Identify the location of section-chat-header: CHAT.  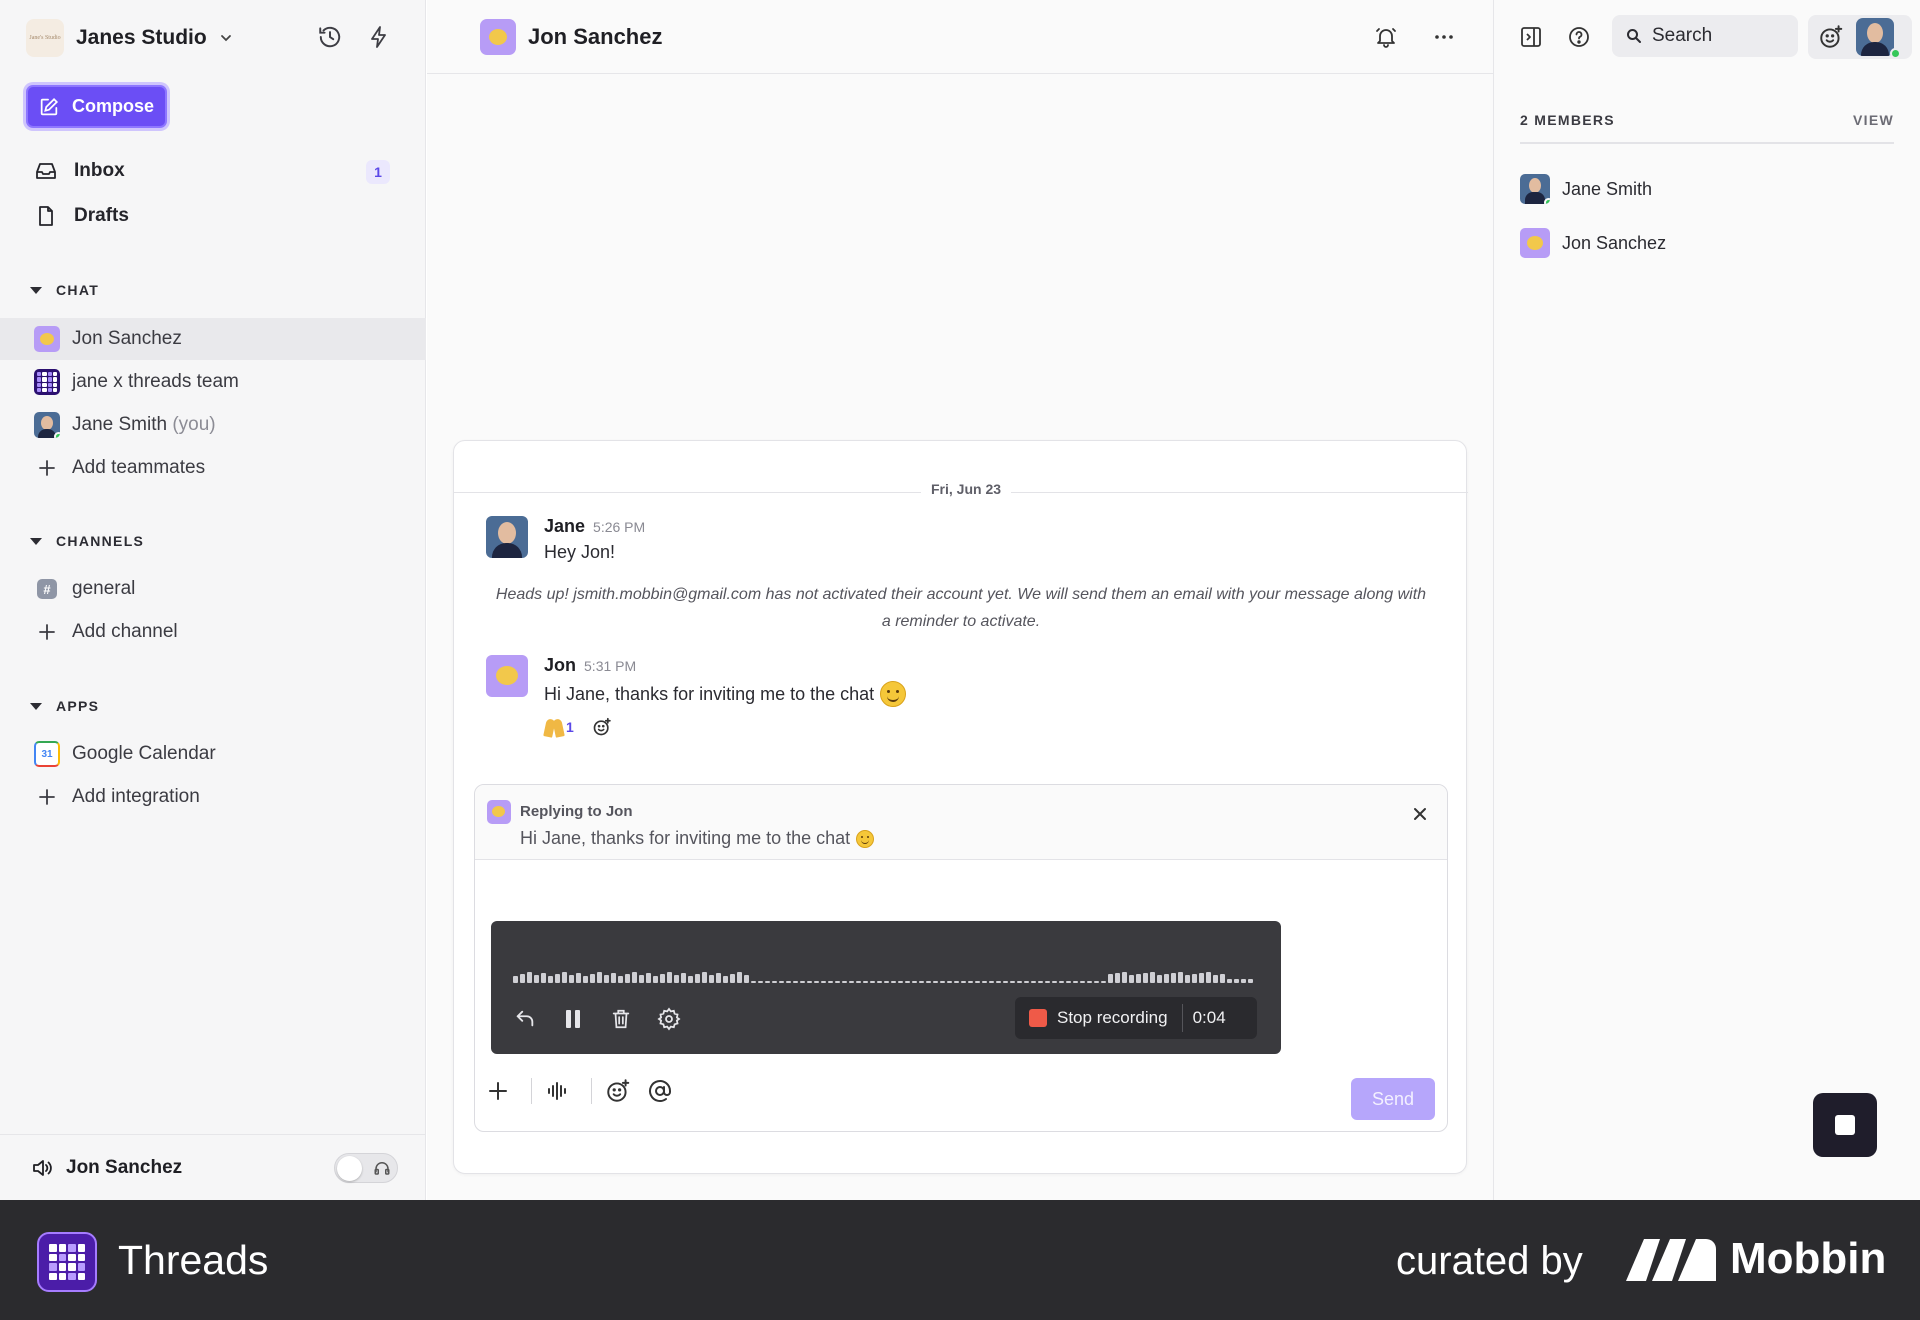
(64, 290).